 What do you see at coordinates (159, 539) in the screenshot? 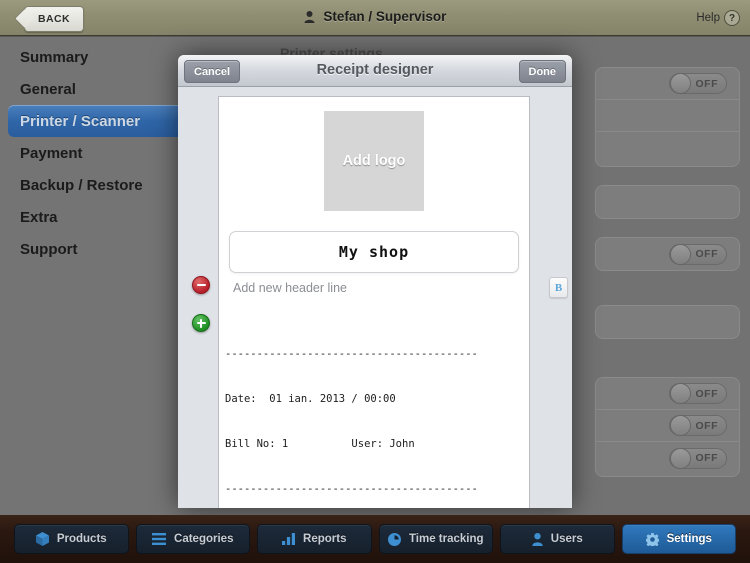
I see `list-icon` at bounding box center [159, 539].